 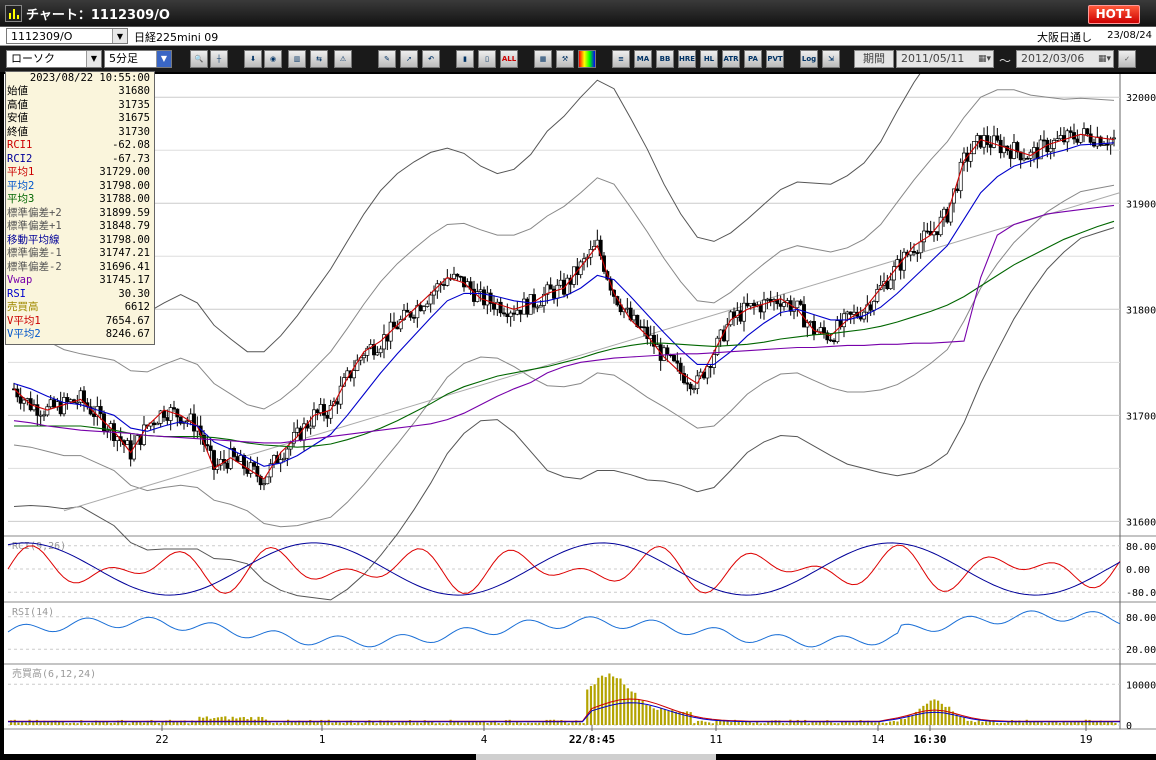 What do you see at coordinates (273, 59) in the screenshot?
I see `alert-icon: ◉` at bounding box center [273, 59].